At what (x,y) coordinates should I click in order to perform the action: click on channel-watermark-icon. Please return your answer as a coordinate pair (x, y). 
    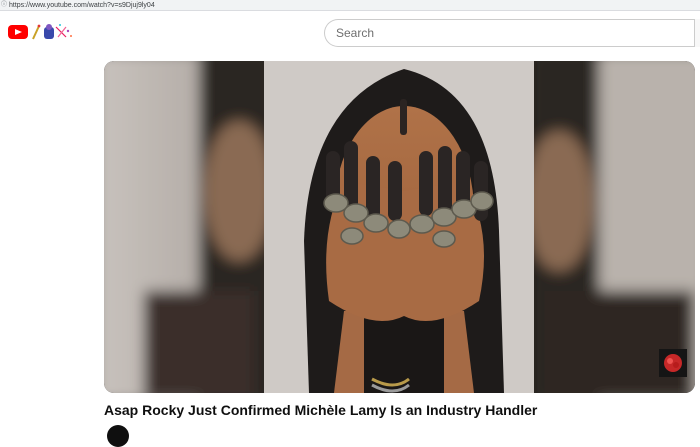
    Looking at the image, I should click on (673, 363).